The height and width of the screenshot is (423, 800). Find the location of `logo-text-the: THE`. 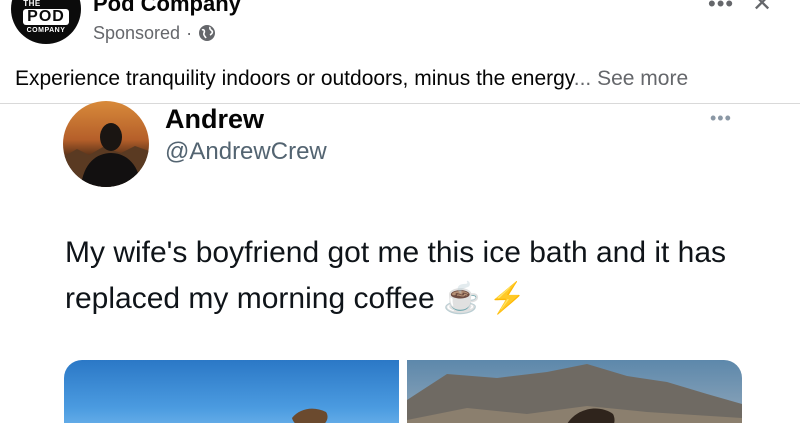

logo-text-the: THE is located at coordinates (32, 4).